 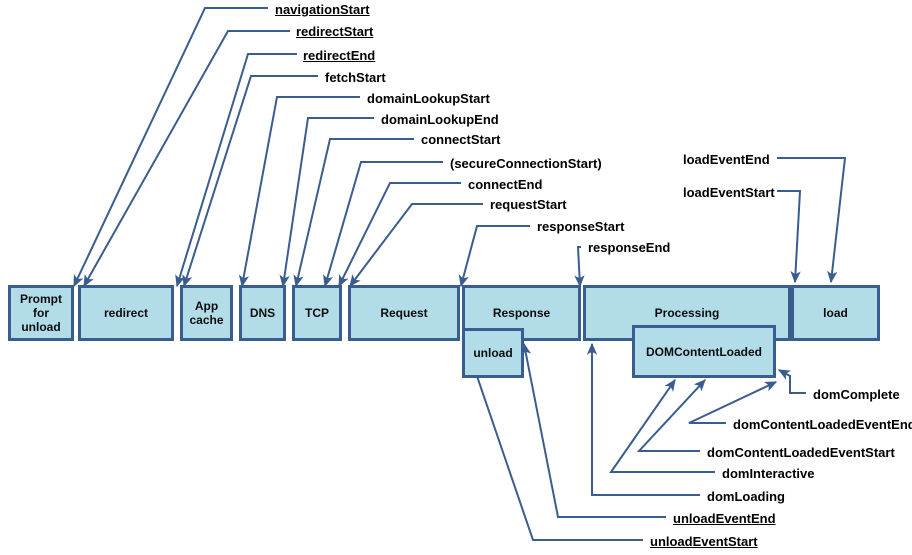 What do you see at coordinates (704, 541) in the screenshot?
I see `timing-label-unloadEventStart: unloadEventStart` at bounding box center [704, 541].